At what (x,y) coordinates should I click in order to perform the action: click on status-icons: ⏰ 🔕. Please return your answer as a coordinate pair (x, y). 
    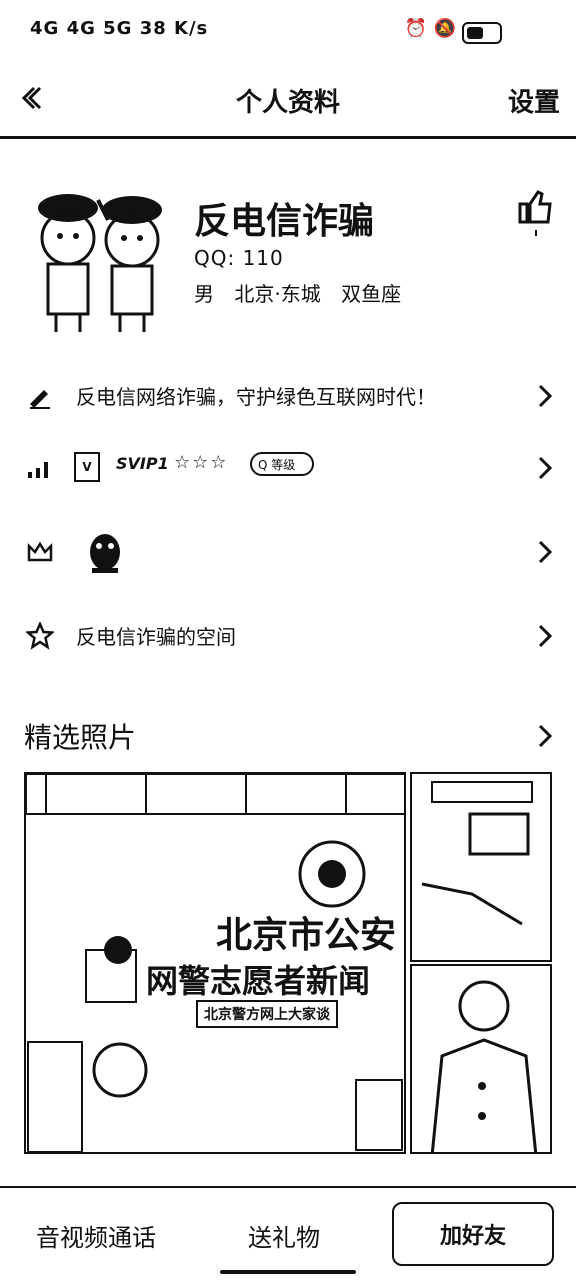
    Looking at the image, I should click on (430, 28).